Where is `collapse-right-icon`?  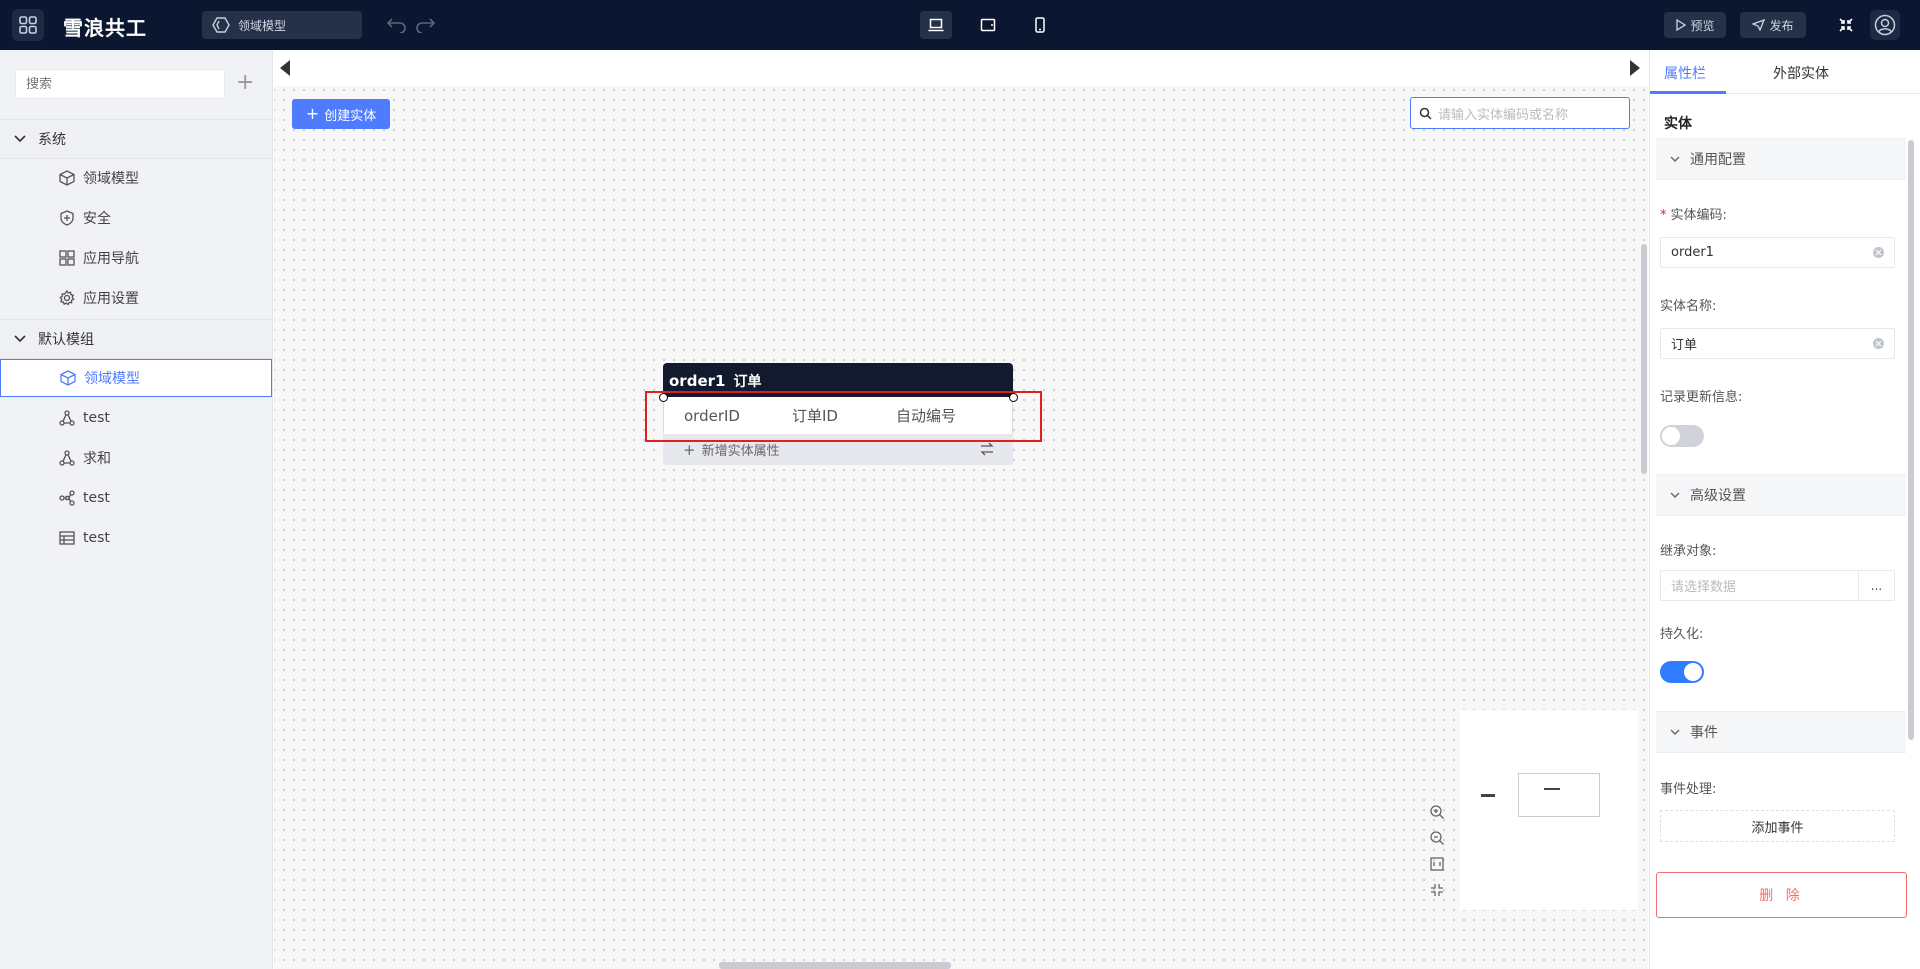 collapse-right-icon is located at coordinates (1635, 68).